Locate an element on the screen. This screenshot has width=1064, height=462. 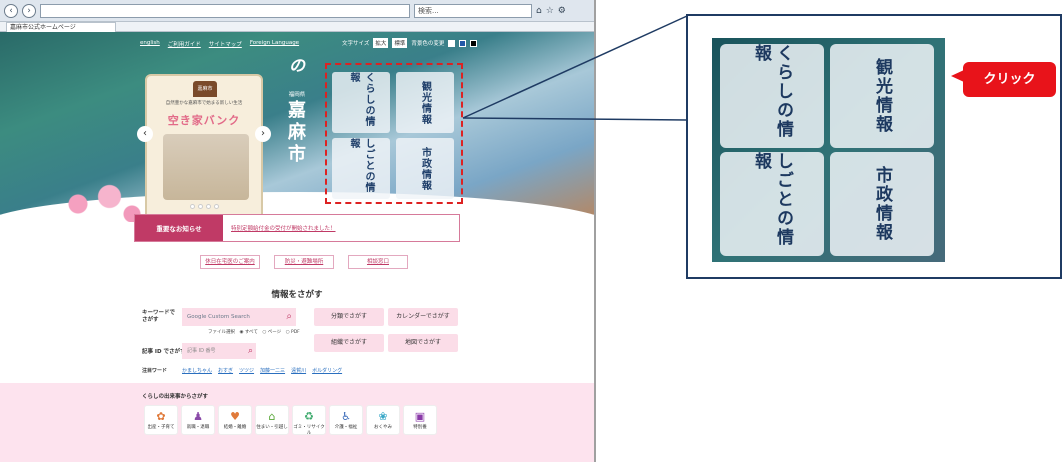
nav-link: ご利用ガイド is located at coordinates (184, 44).